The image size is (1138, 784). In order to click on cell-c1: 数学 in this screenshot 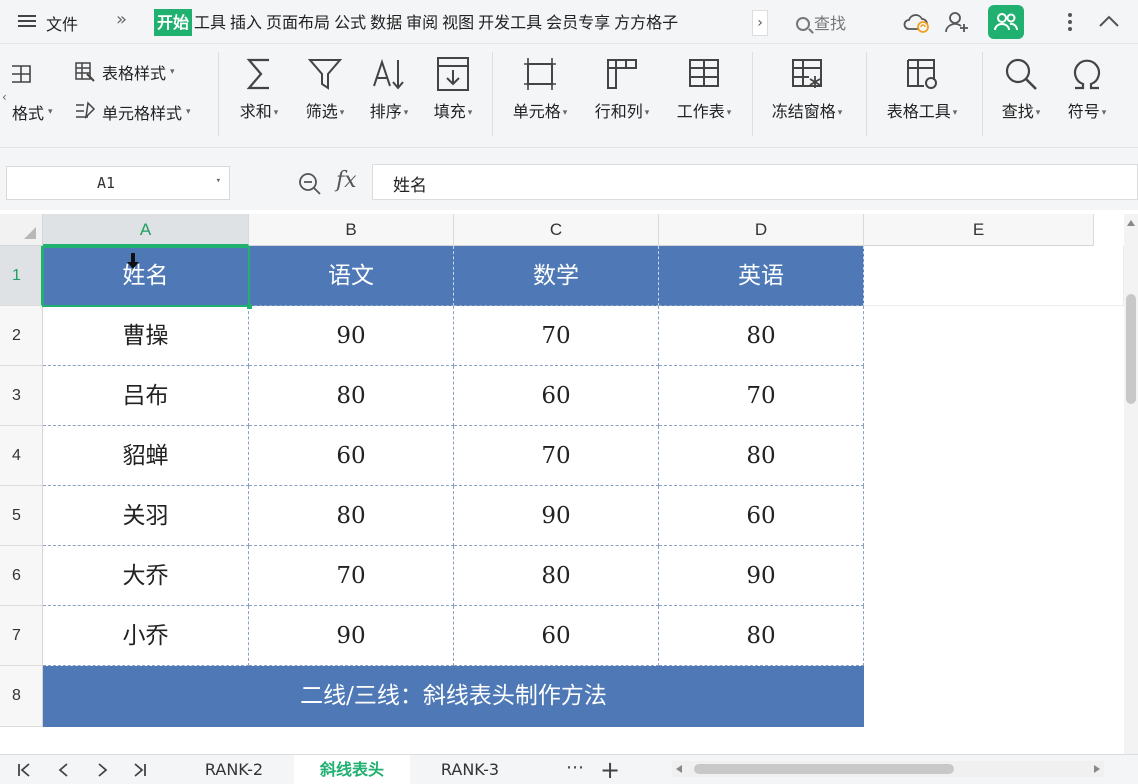, I will do `click(556, 276)`.